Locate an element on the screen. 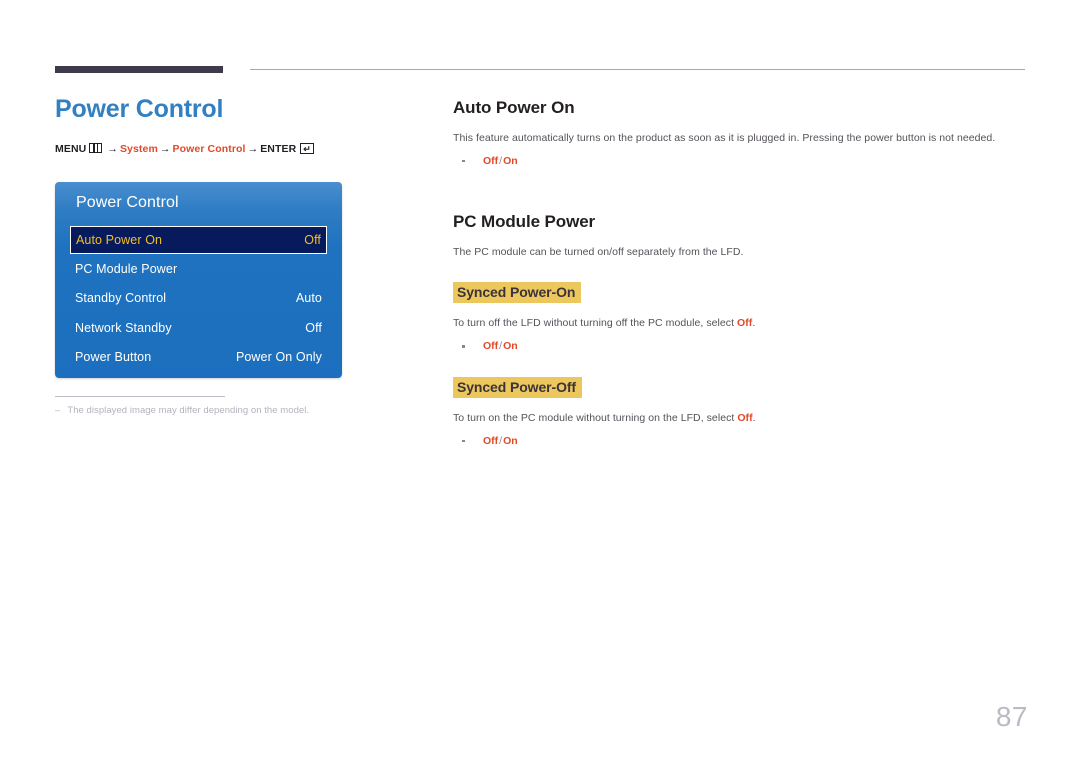  osd-row-power-button: Power Button Power On Only is located at coordinates (198, 358).